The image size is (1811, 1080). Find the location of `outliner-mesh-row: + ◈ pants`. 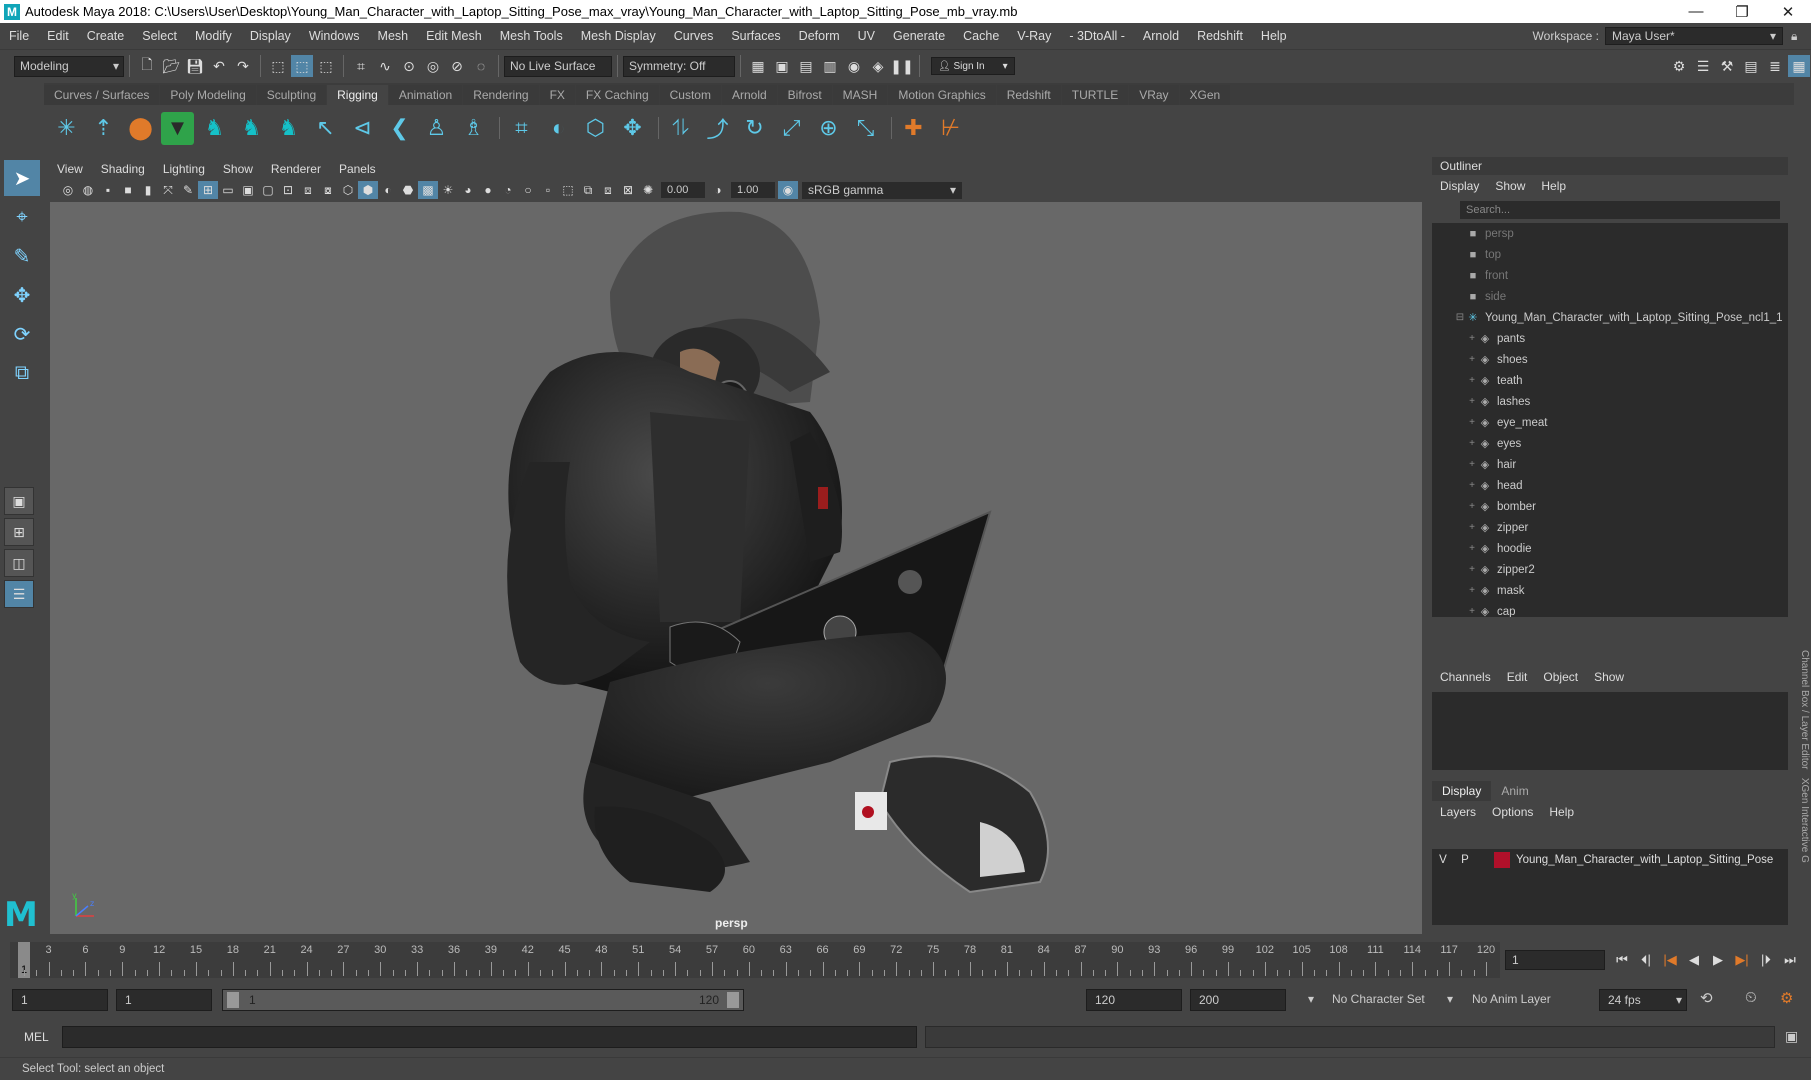

outliner-mesh-row: + ◈ pants is located at coordinates (1610, 338).